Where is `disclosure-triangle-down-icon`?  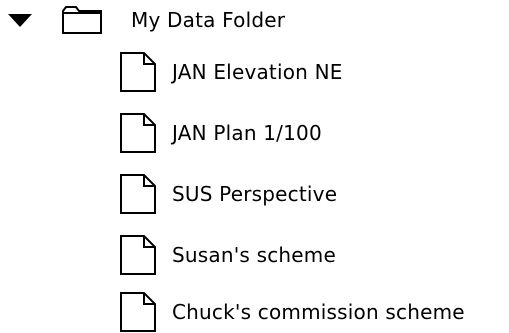 disclosure-triangle-down-icon is located at coordinates (20, 20).